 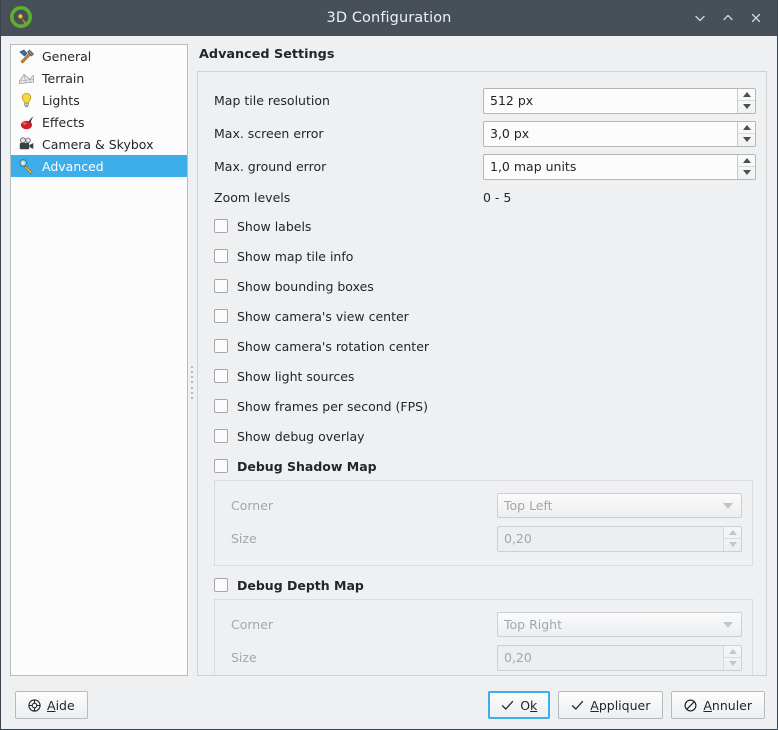 What do you see at coordinates (51, 705) in the screenshot?
I see `help-button: Aide` at bounding box center [51, 705].